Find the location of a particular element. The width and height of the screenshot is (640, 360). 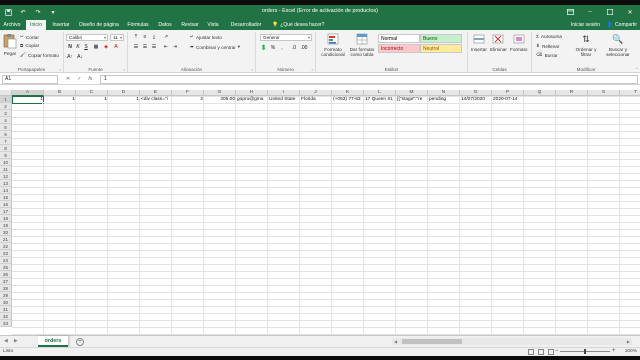

row-header: 4 is located at coordinates (6, 120).